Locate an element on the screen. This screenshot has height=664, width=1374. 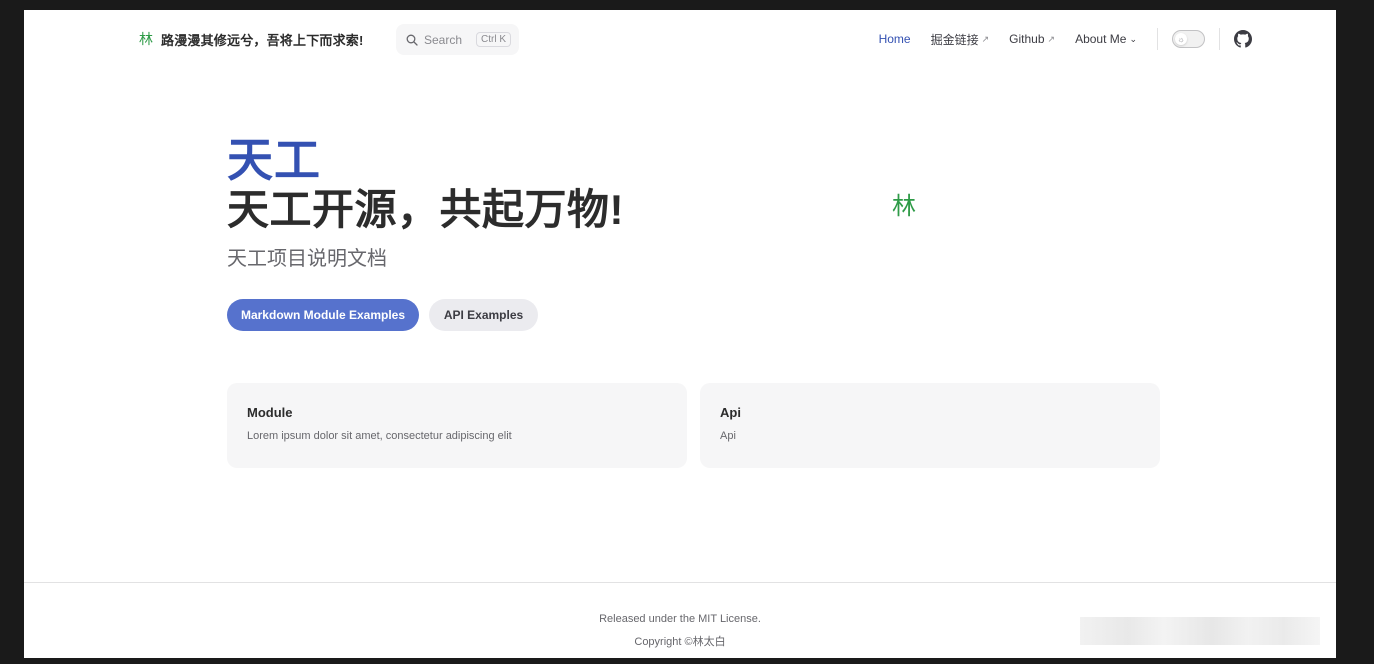
site-brand: 林 路漫漫其修远兮，吾将上下而求索! is located at coordinates (251, 39).